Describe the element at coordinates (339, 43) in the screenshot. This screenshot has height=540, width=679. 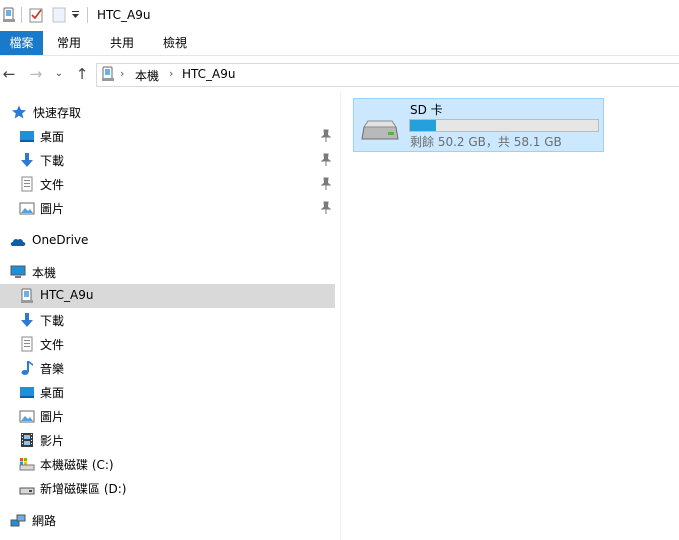
I see `ribbon: 檔案 常用 共用 檢視` at that location.